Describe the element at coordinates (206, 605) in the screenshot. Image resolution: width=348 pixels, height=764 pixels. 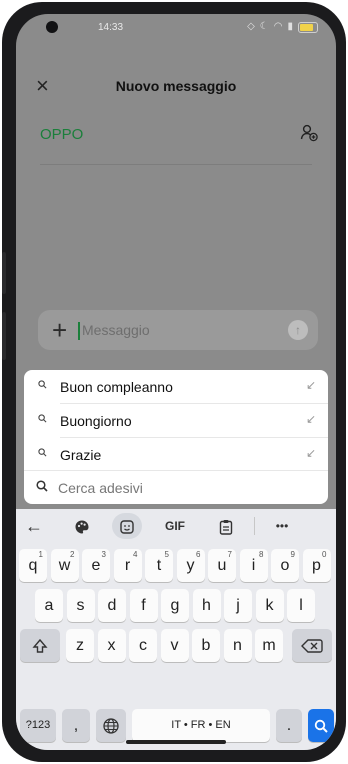
I see `key-h: h` at that location.